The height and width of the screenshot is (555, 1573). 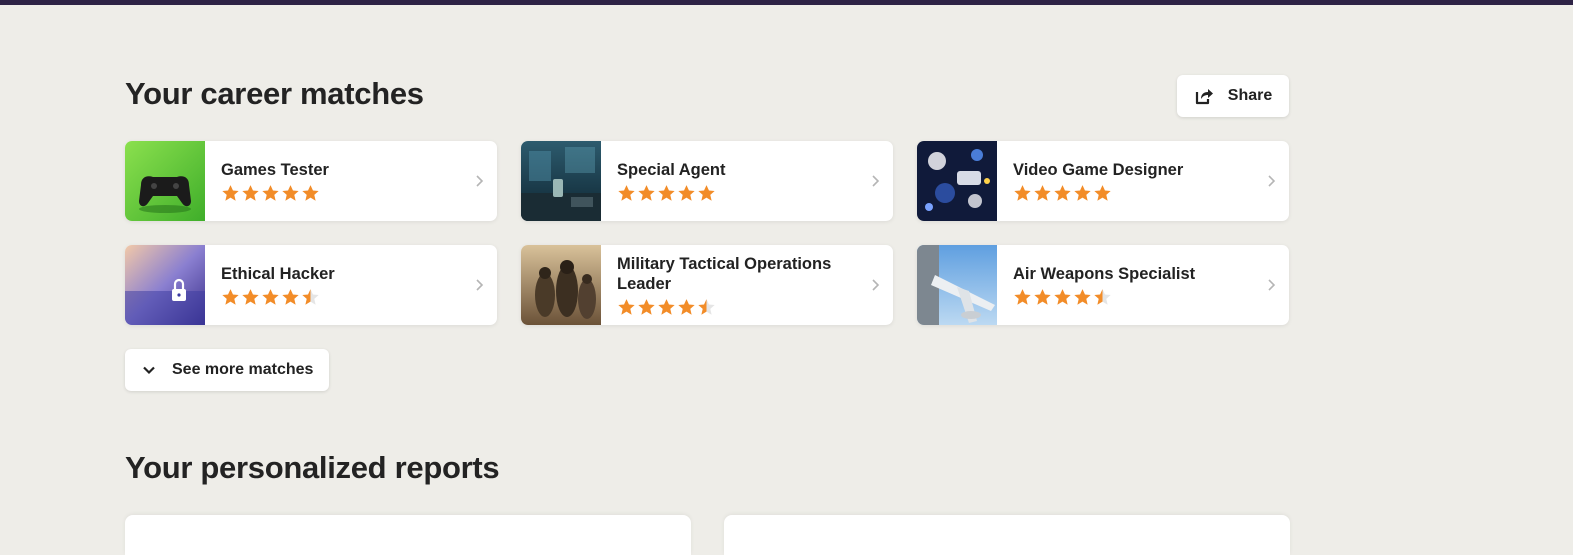 I want to click on share-button: Share, so click(x=1233, y=96).